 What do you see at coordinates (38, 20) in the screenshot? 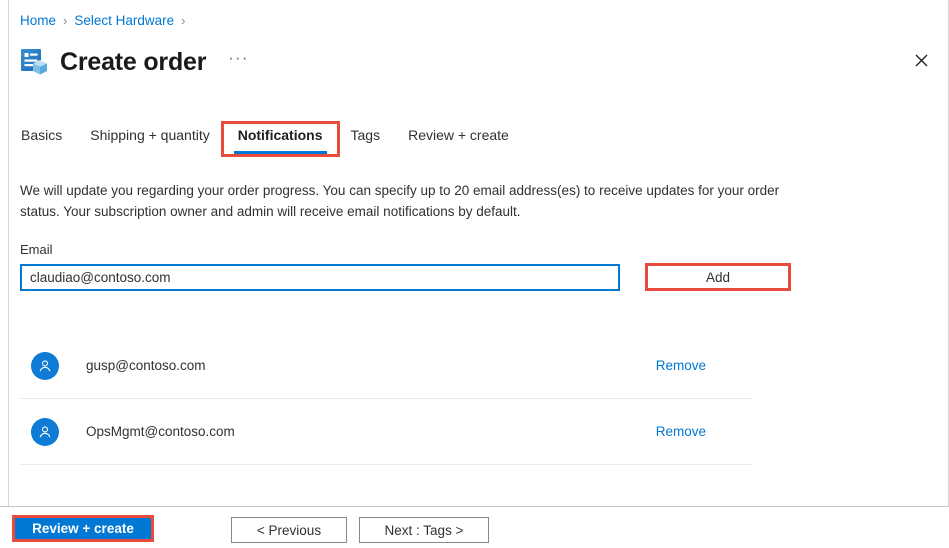
I see `breadcrumb-item-home: Home` at bounding box center [38, 20].